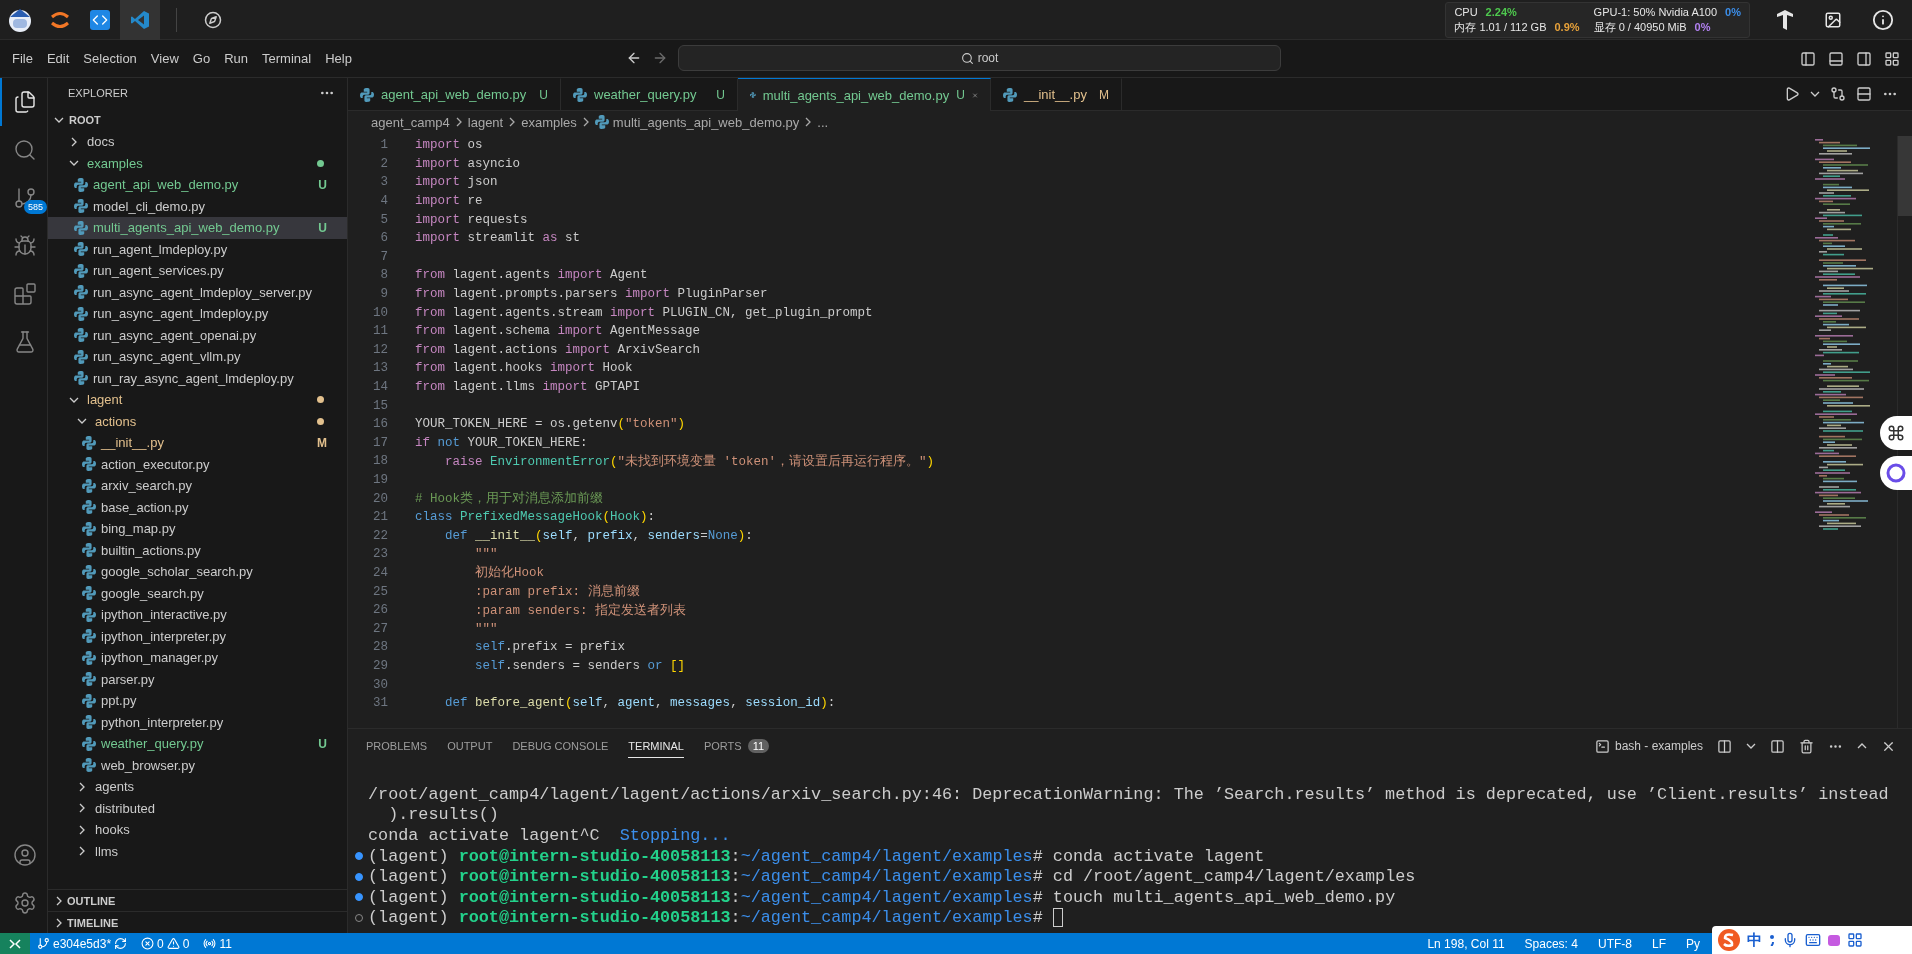 Image resolution: width=1912 pixels, height=954 pixels. What do you see at coordinates (197, 507) in the screenshot?
I see `explorer-python-entry: base_action.py` at bounding box center [197, 507].